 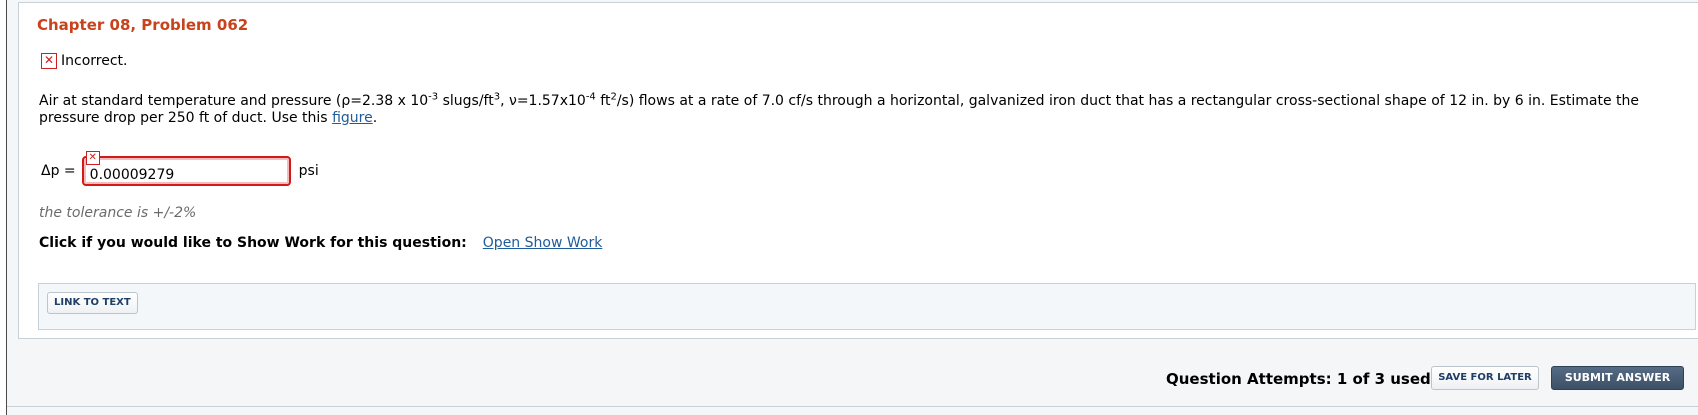 I want to click on incorrect-x-icon: ✕, so click(x=49, y=61).